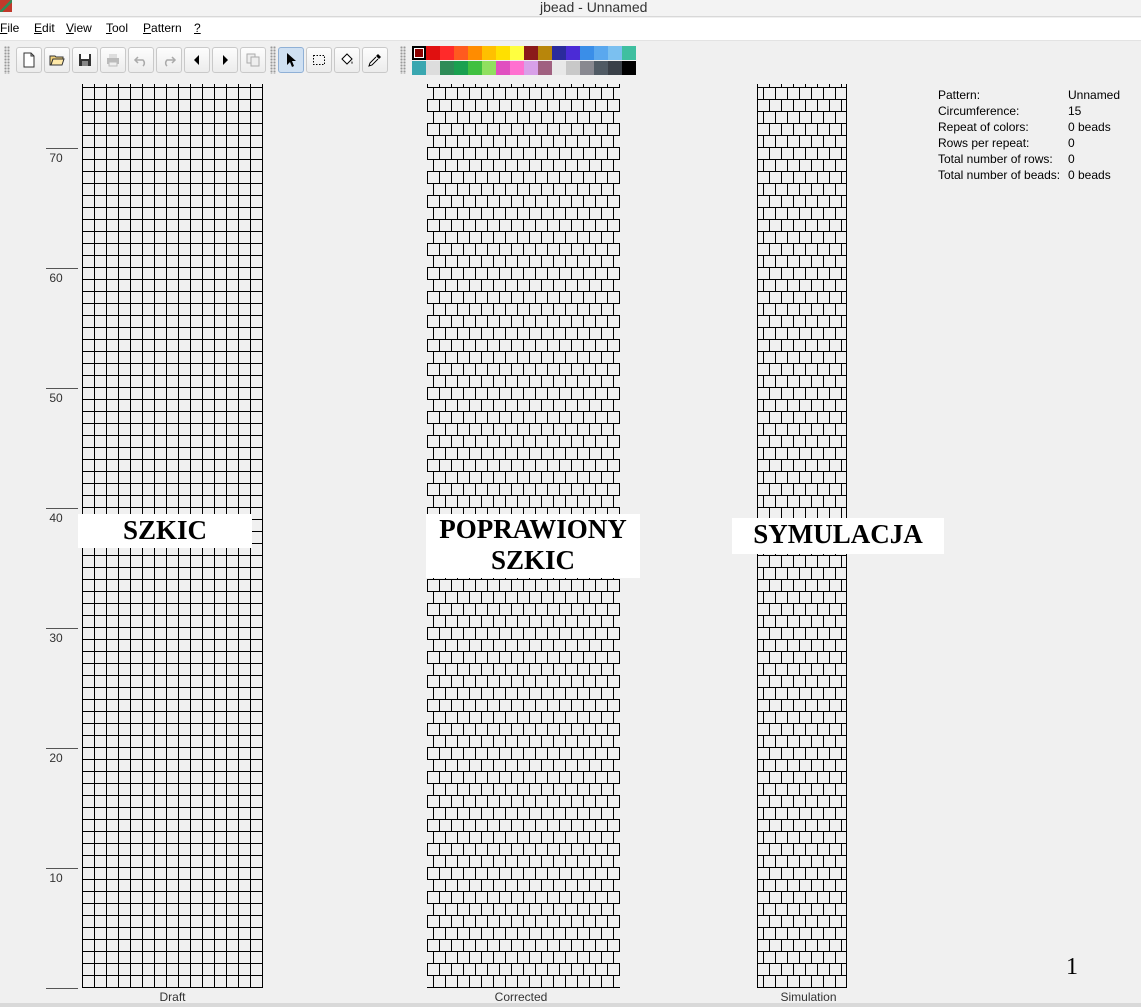 This screenshot has height=1007, width=1141. I want to click on window-title: jbead - Unnamed, so click(594, 7).